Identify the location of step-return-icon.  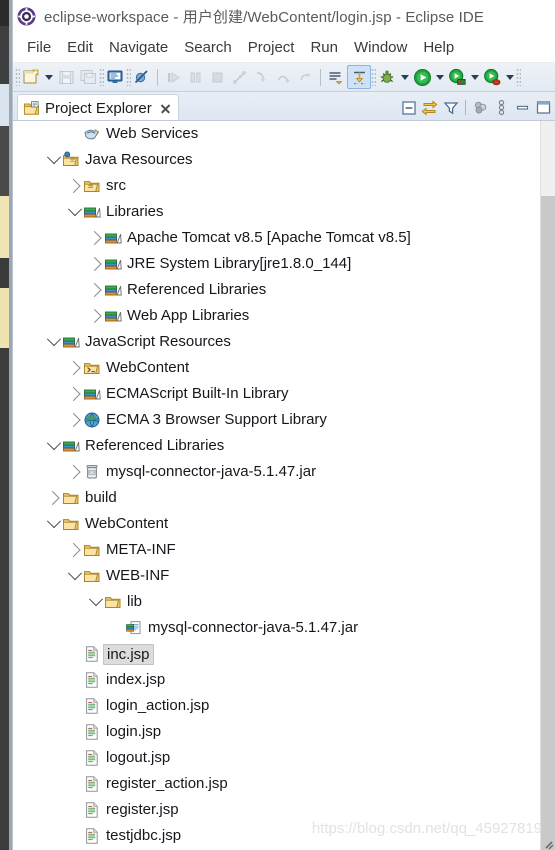
(305, 77).